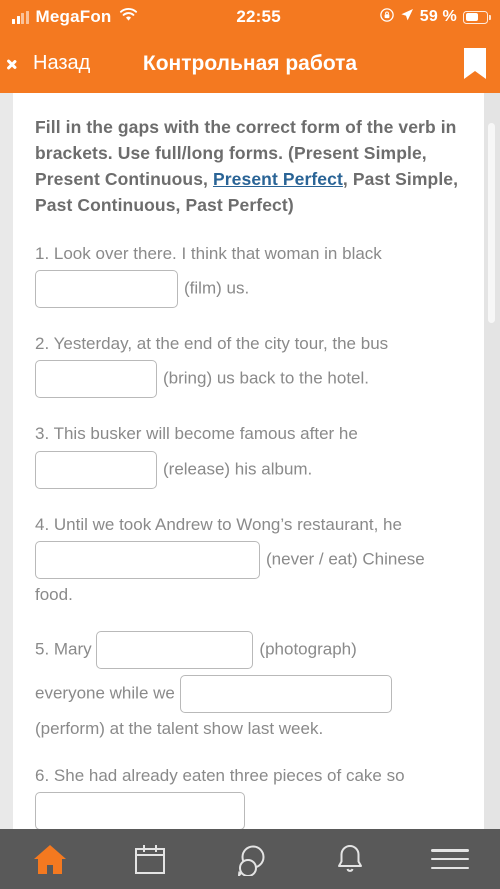 The height and width of the screenshot is (889, 500). What do you see at coordinates (438, 16) in the screenshot?
I see `battery-percent-label: 59 %` at bounding box center [438, 16].